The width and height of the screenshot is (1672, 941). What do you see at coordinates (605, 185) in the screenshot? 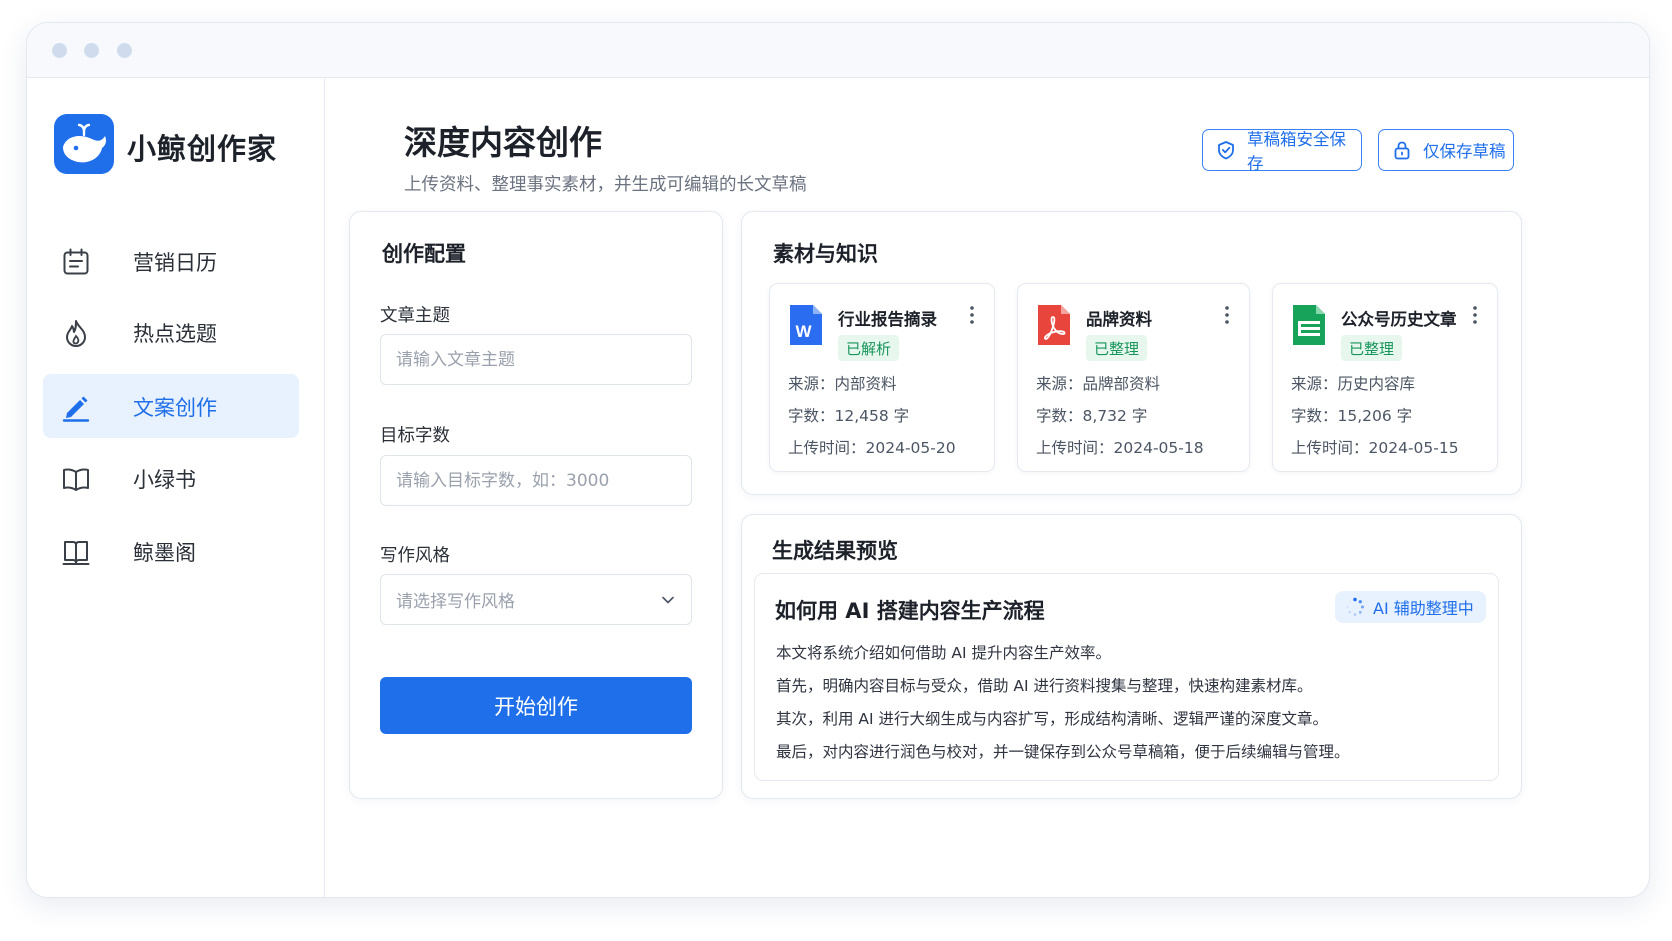
I see `page-subtitle: 上传资料、整理事实素材，并生成可编辑的长文草稿` at bounding box center [605, 185].